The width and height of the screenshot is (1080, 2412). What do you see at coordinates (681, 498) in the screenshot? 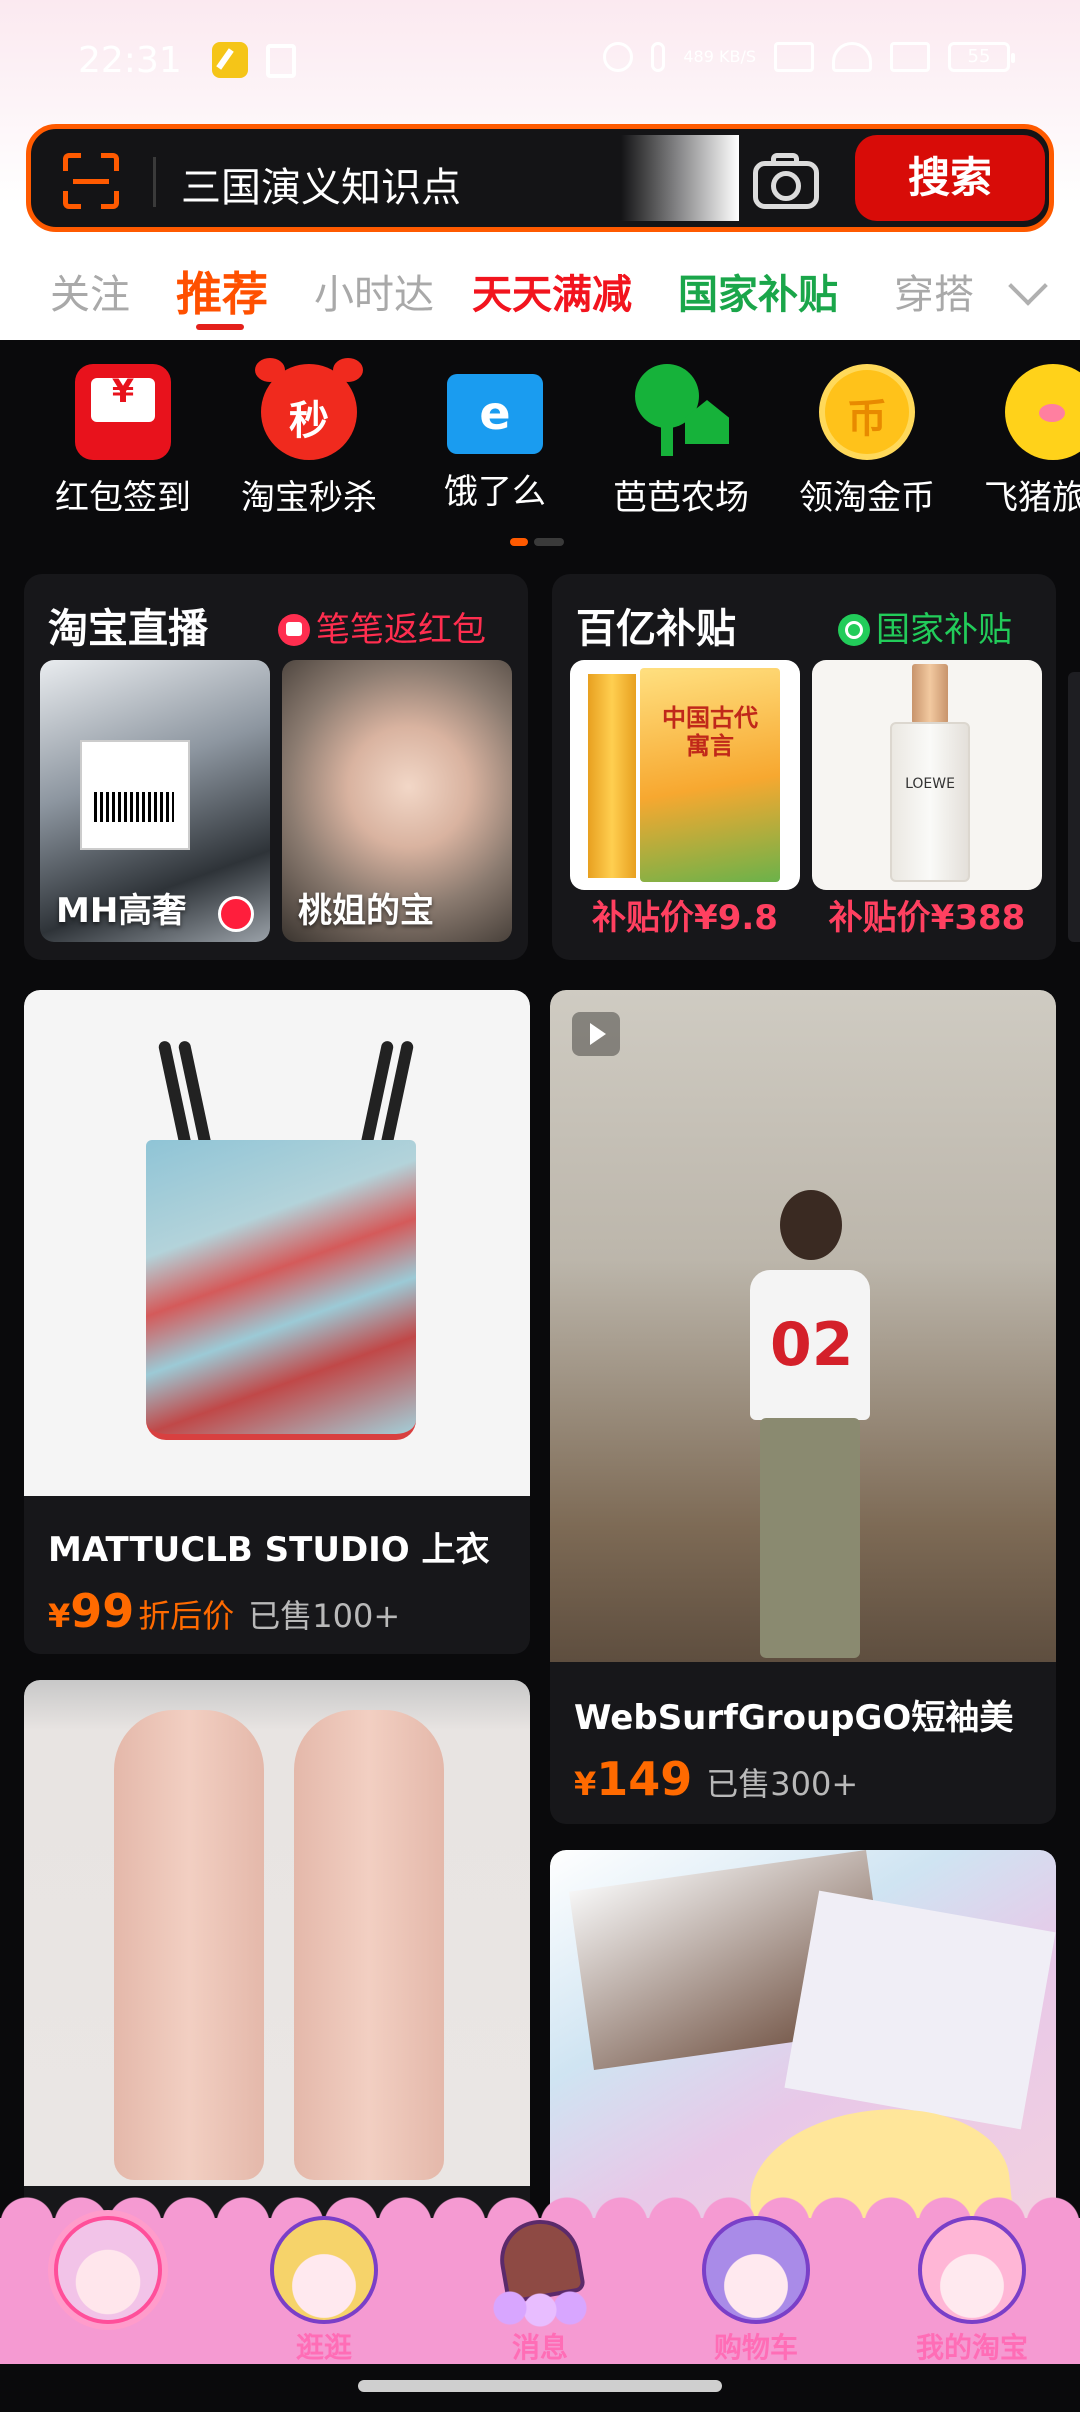
I see `shortcut-label: 芭芭农场` at bounding box center [681, 498].